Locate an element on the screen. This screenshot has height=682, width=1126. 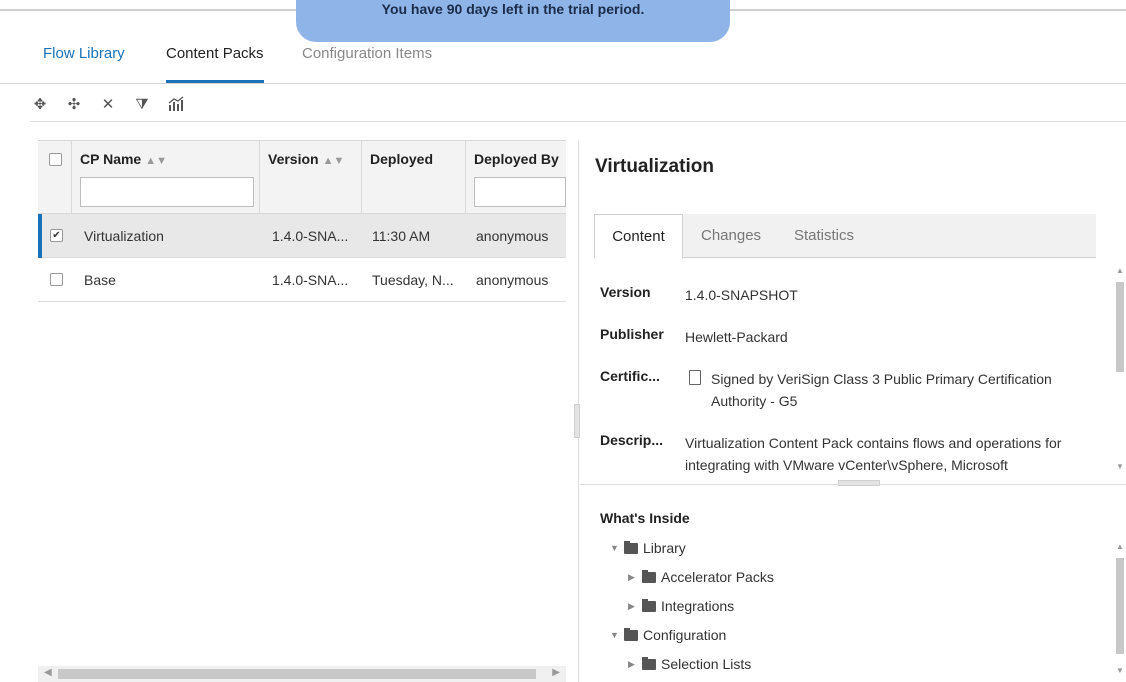
whats-inside-title: What's Inside is located at coordinates (645, 518).